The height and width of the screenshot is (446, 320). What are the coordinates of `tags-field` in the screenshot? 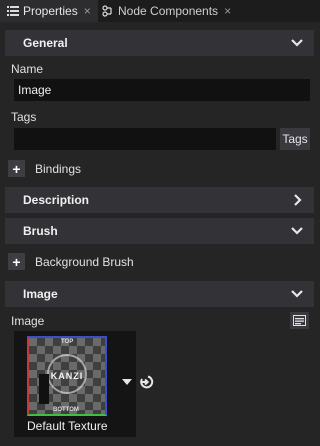 It's located at (145, 139).